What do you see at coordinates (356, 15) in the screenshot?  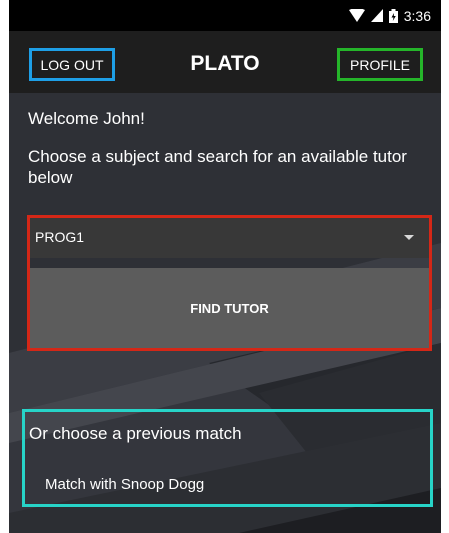 I see `wifi-icon` at bounding box center [356, 15].